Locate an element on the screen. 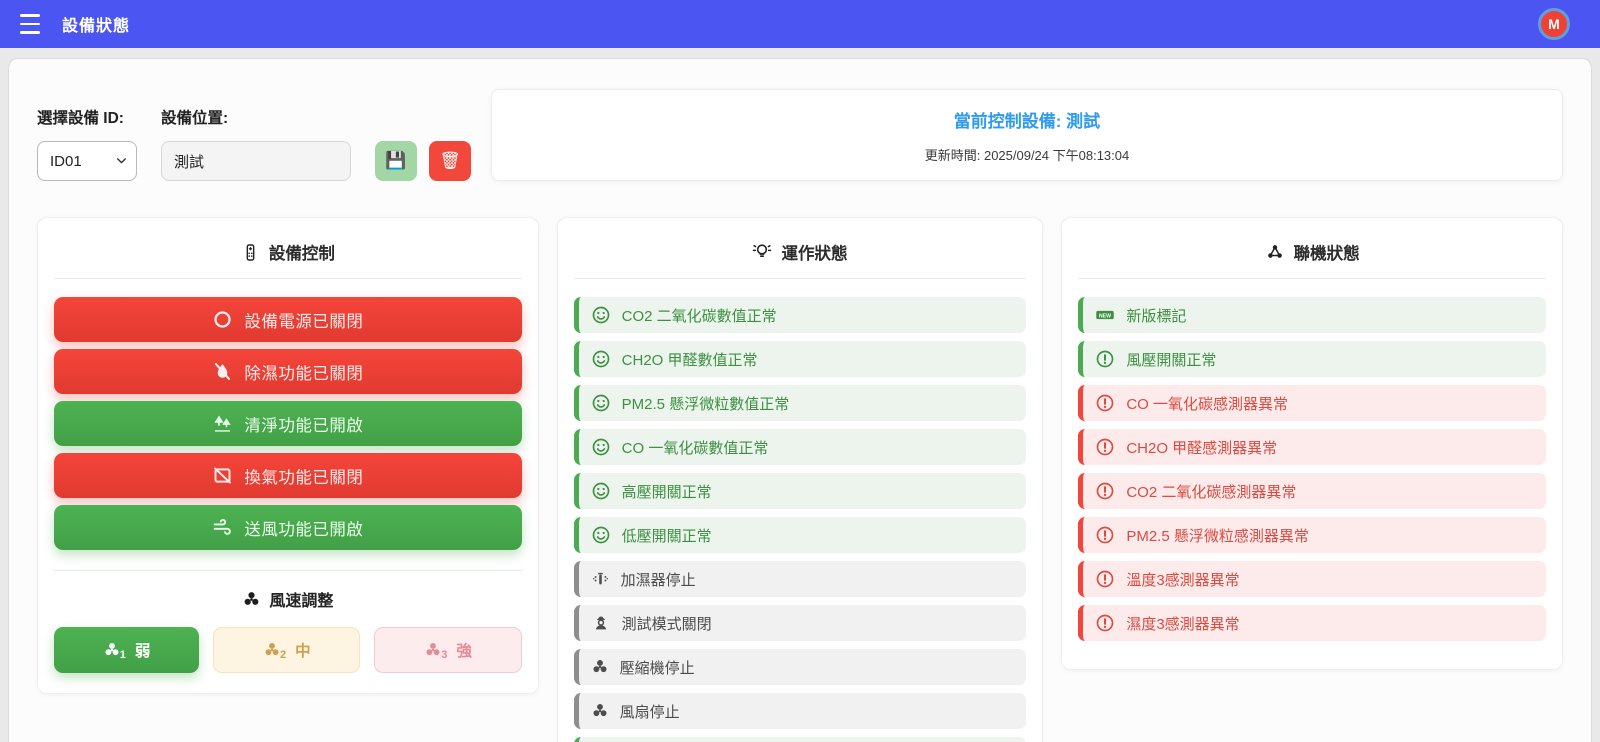  fan-speed-title: 風速調整 is located at coordinates (288, 599).